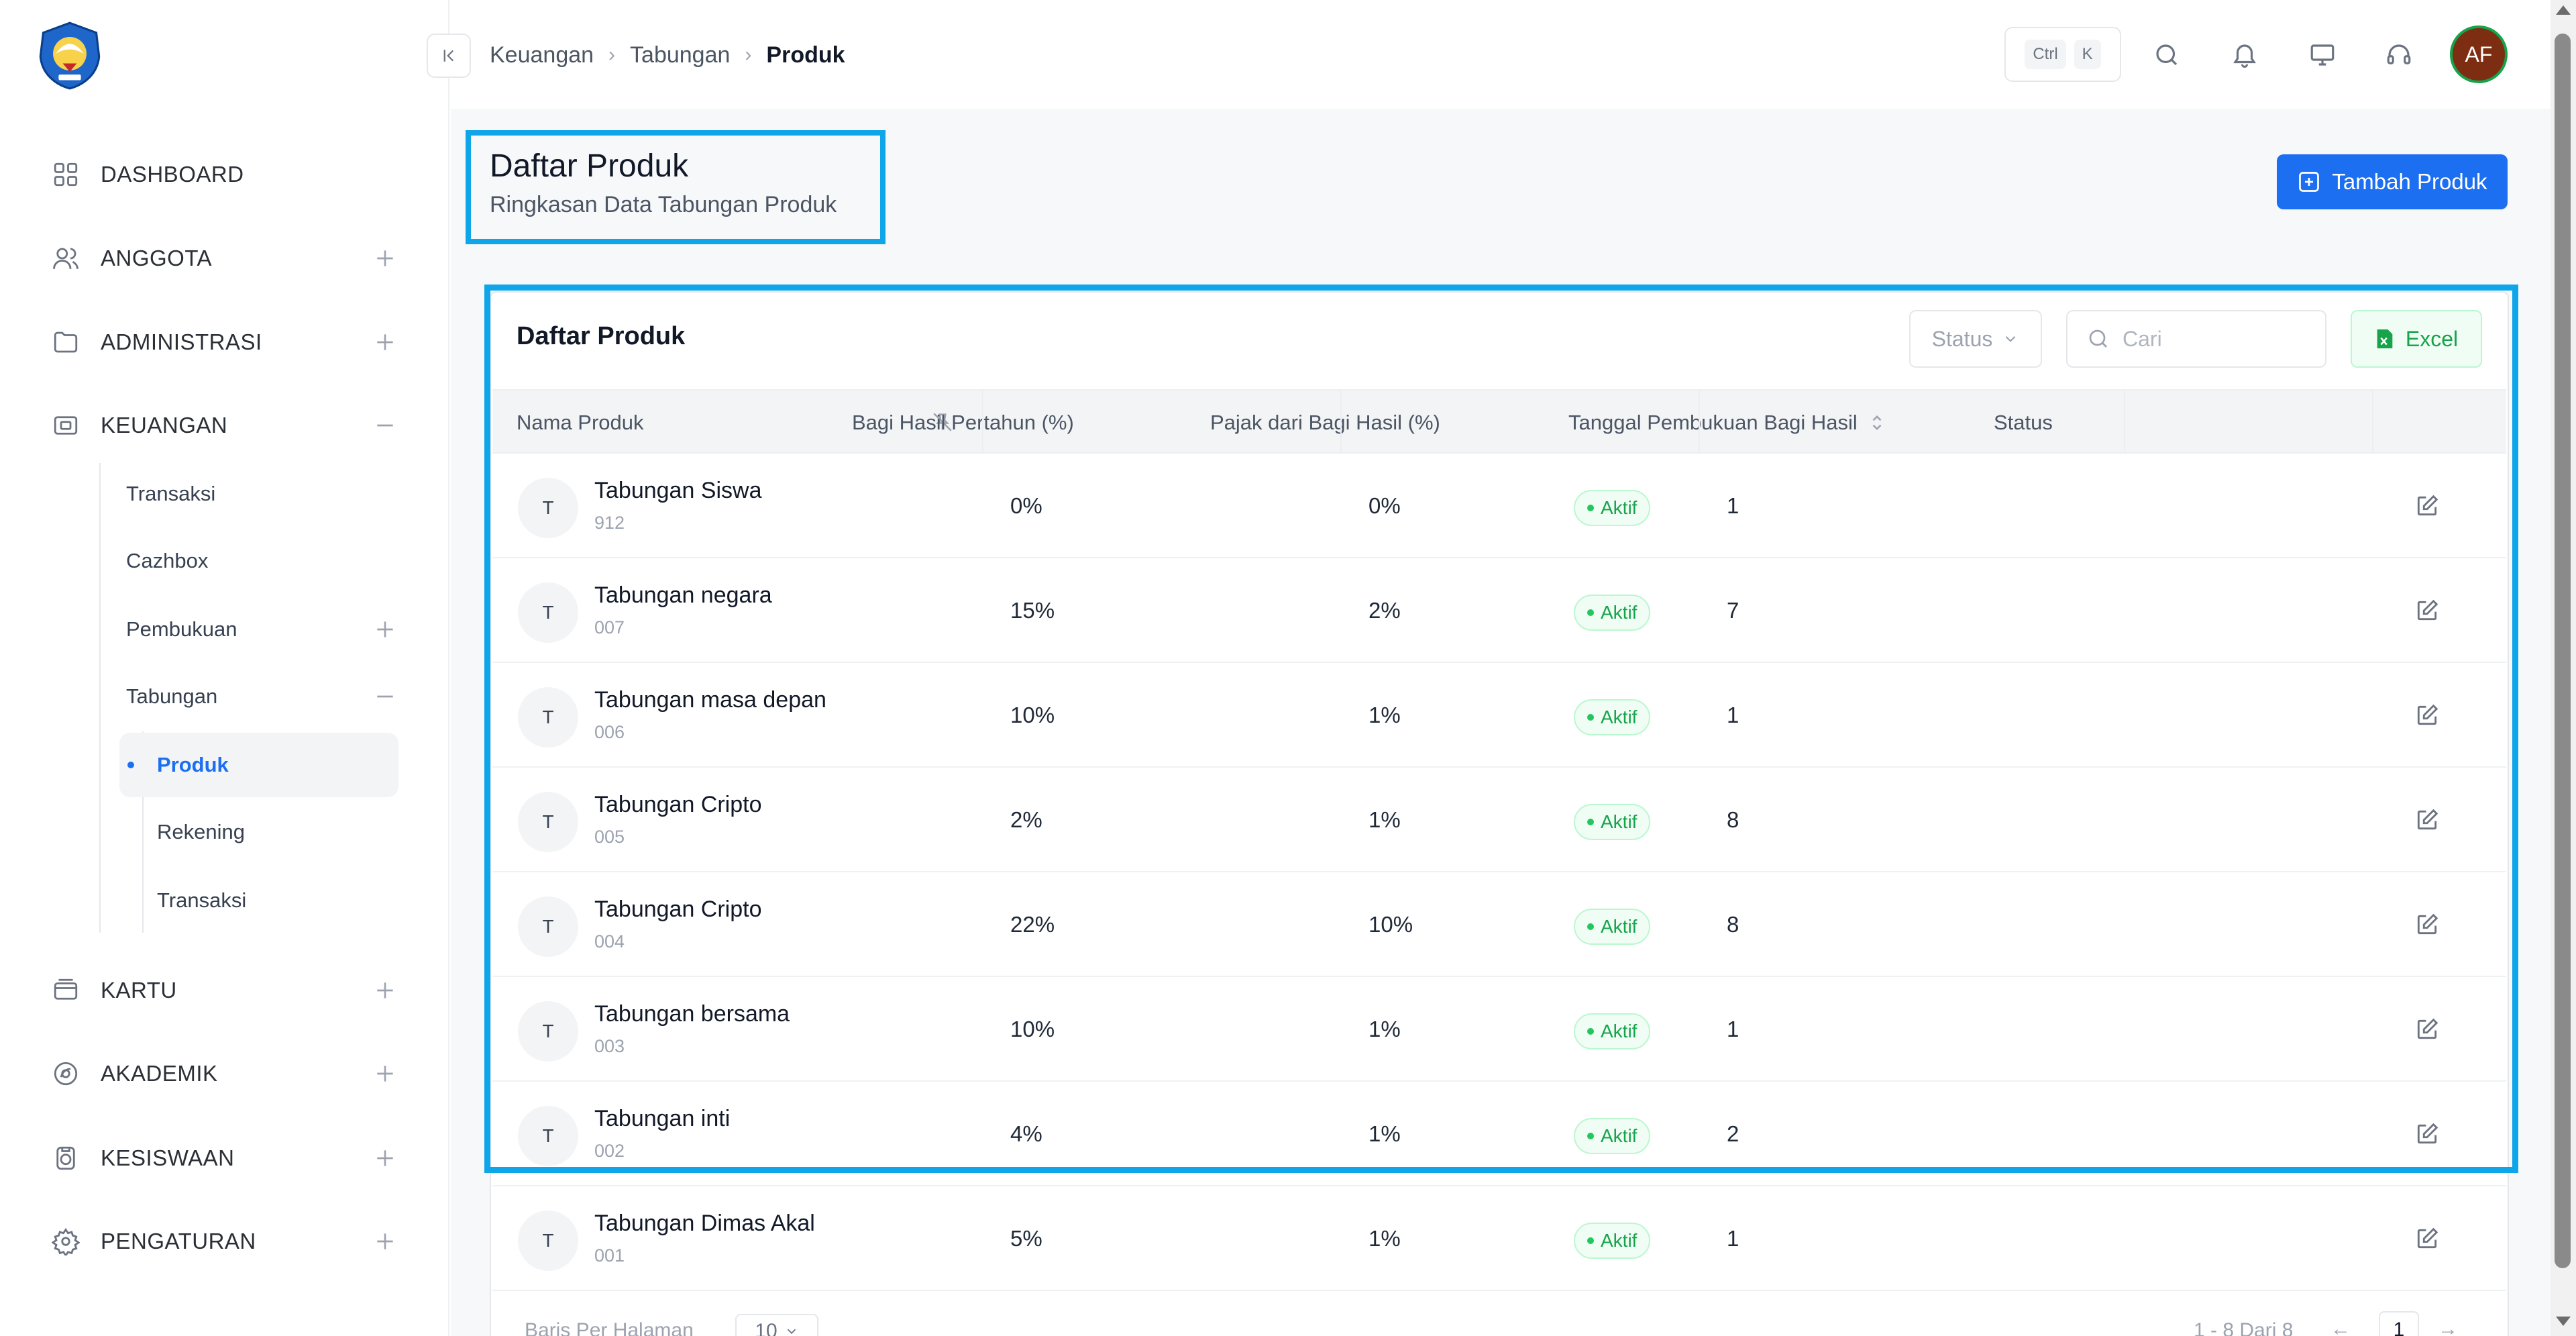  What do you see at coordinates (2216, 339) in the screenshot?
I see `search-input` at bounding box center [2216, 339].